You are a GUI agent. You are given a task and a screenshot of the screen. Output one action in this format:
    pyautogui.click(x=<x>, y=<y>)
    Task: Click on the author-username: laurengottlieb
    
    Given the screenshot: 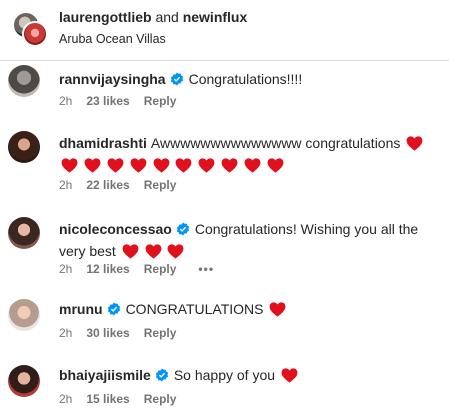 What is the action you would take?
    pyautogui.click(x=105, y=17)
    